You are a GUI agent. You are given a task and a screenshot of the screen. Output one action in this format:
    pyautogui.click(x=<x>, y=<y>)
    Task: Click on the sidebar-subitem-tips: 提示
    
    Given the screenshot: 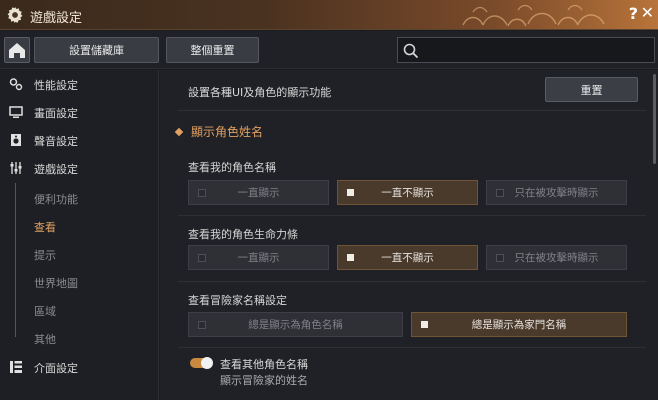 What is the action you would take?
    pyautogui.click(x=45, y=255)
    